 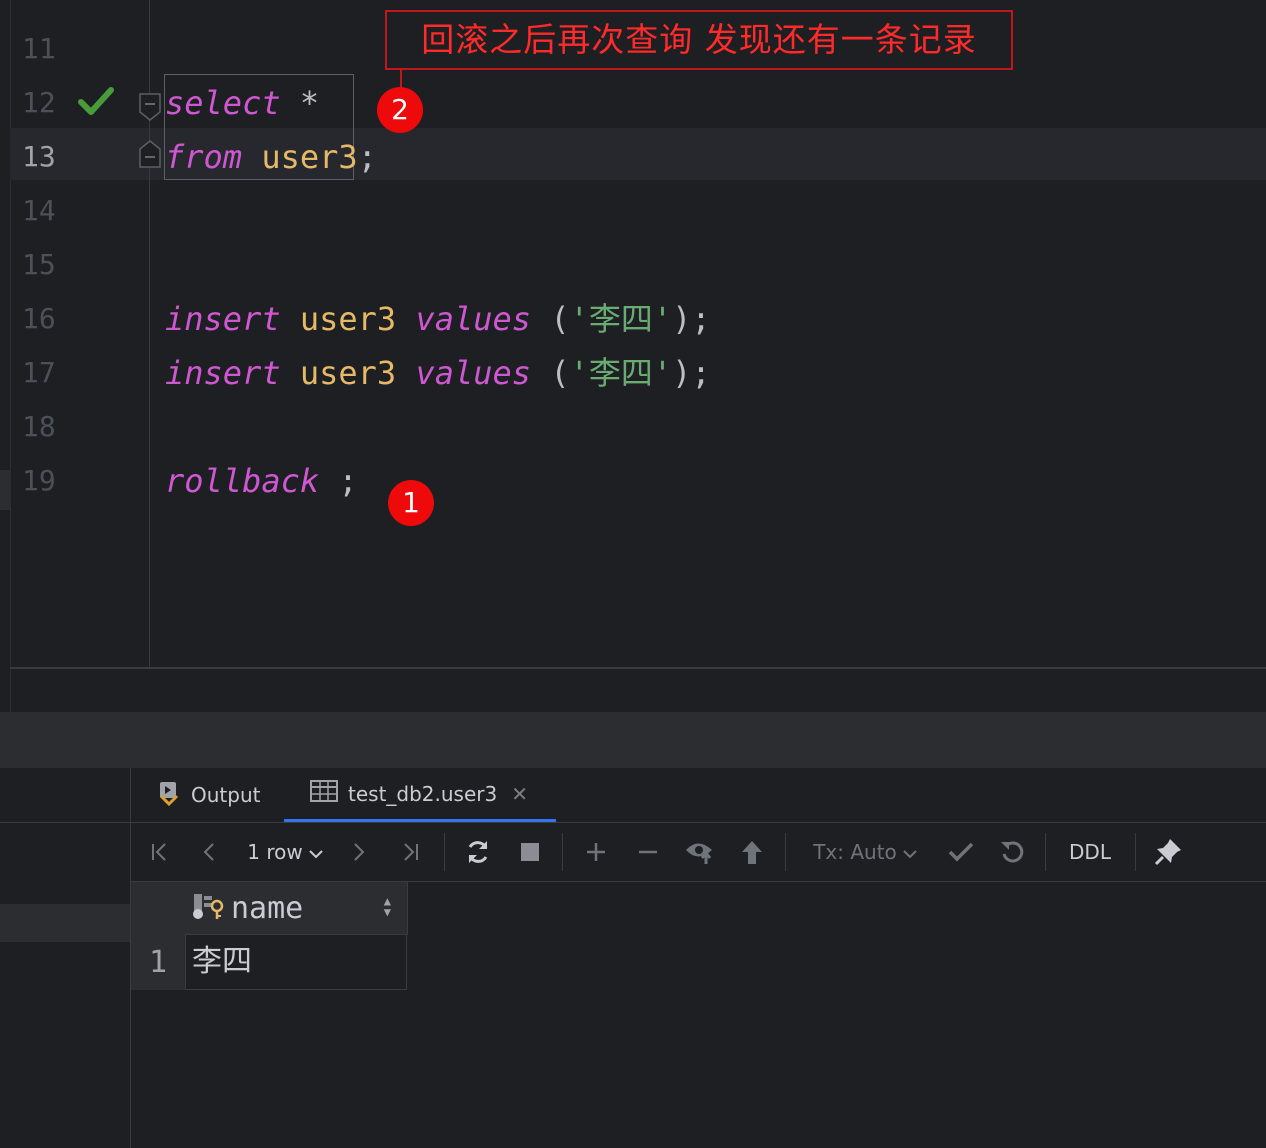 I want to click on code-line-12: select *, so click(x=242, y=103).